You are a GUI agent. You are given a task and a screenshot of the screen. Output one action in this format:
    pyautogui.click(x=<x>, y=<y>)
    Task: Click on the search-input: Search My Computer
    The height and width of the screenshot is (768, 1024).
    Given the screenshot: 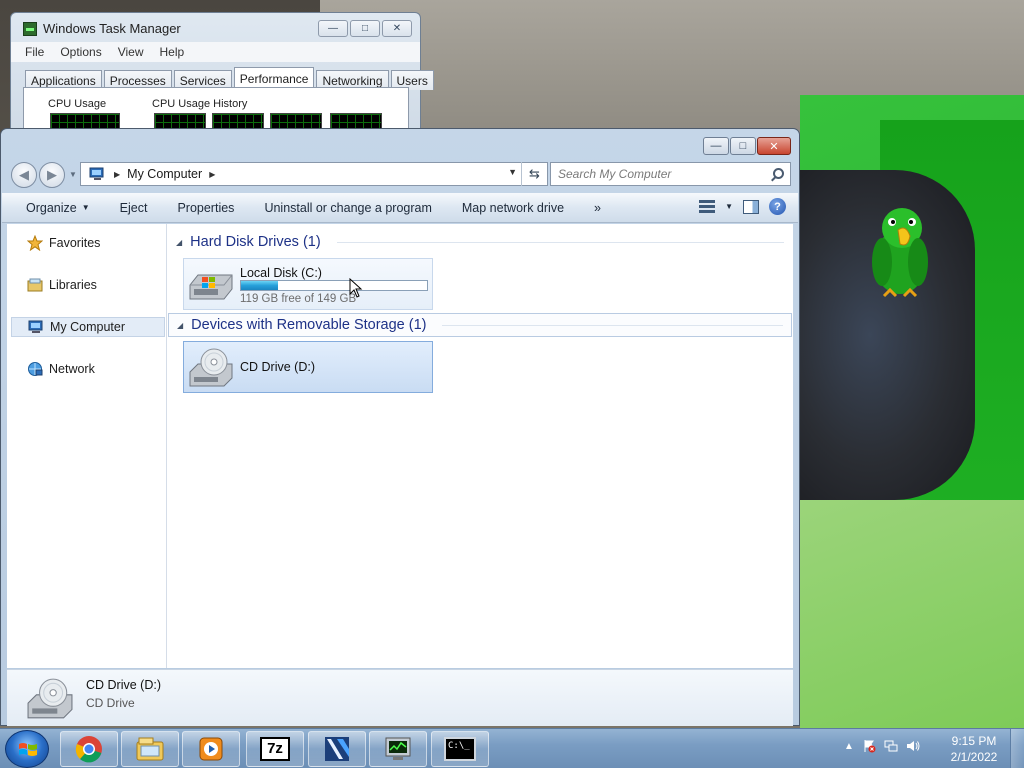 What is the action you would take?
    pyautogui.click(x=670, y=174)
    